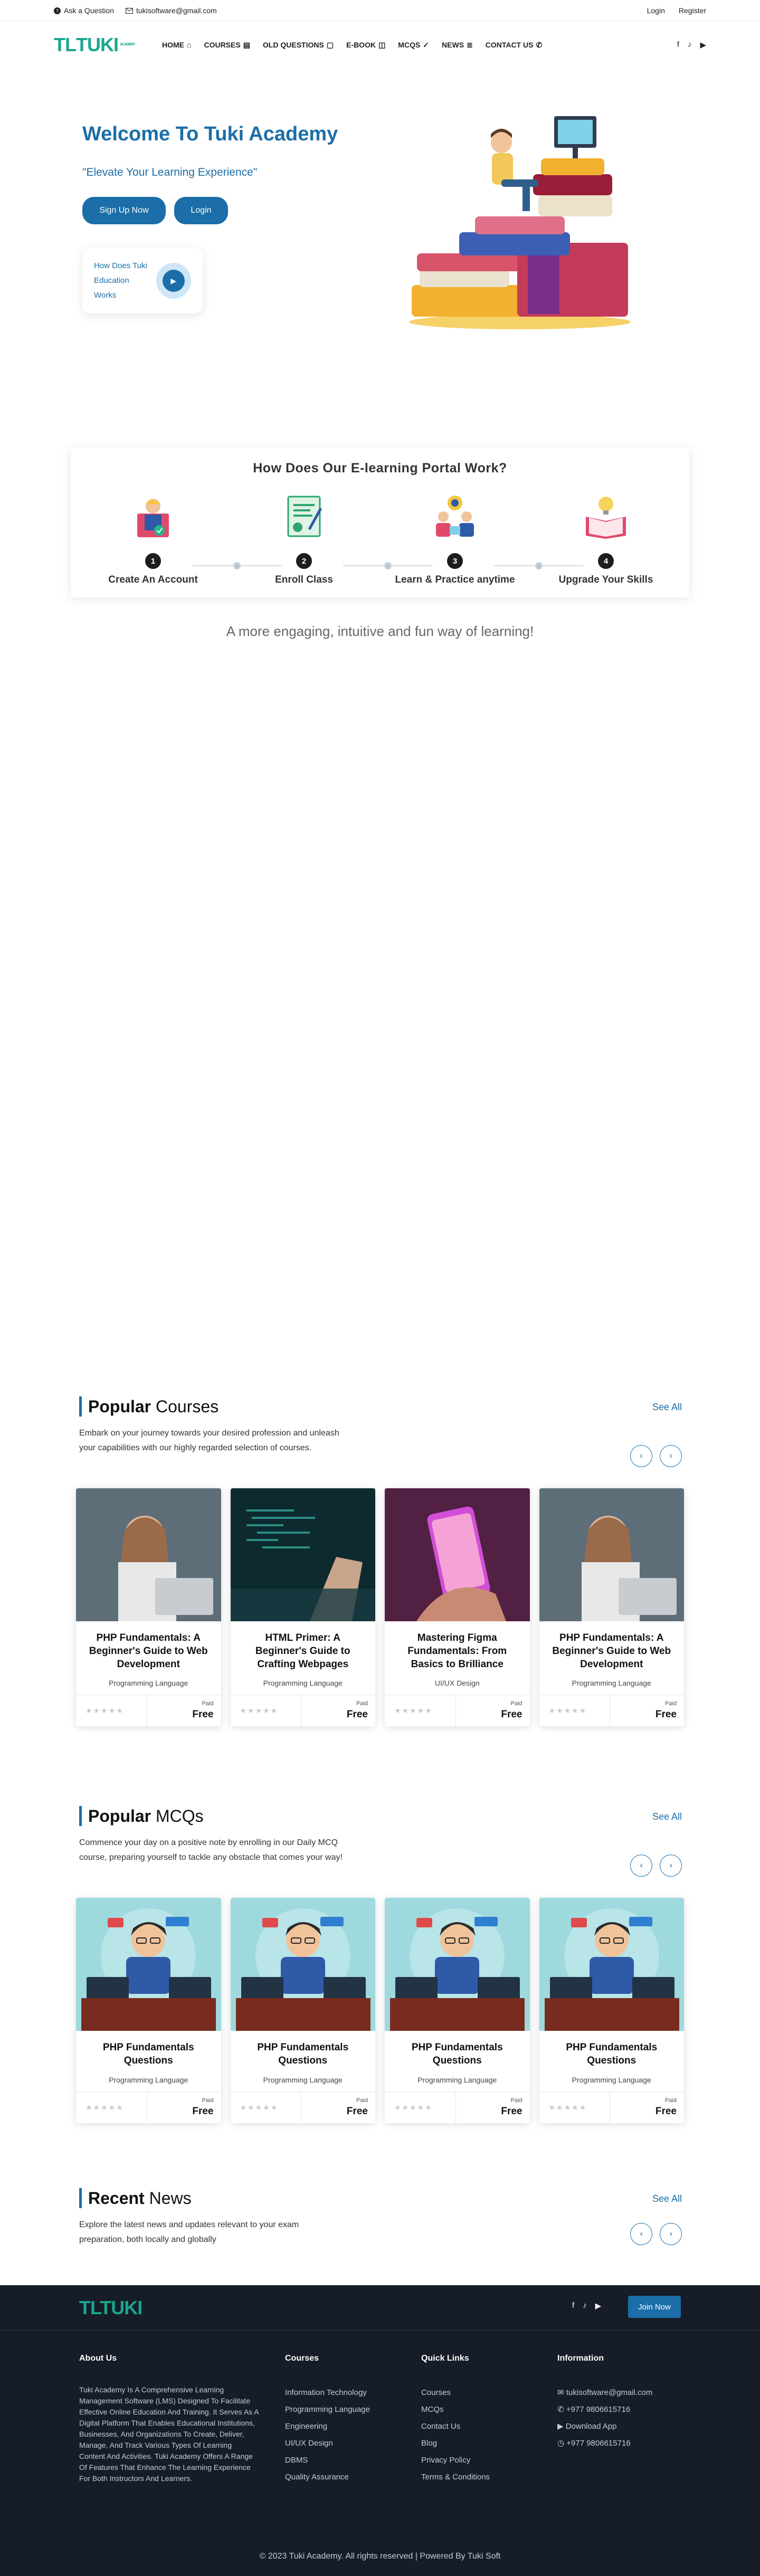 The width and height of the screenshot is (760, 2576). Describe the element at coordinates (656, 10) in the screenshot. I see `login-link: Login` at that location.